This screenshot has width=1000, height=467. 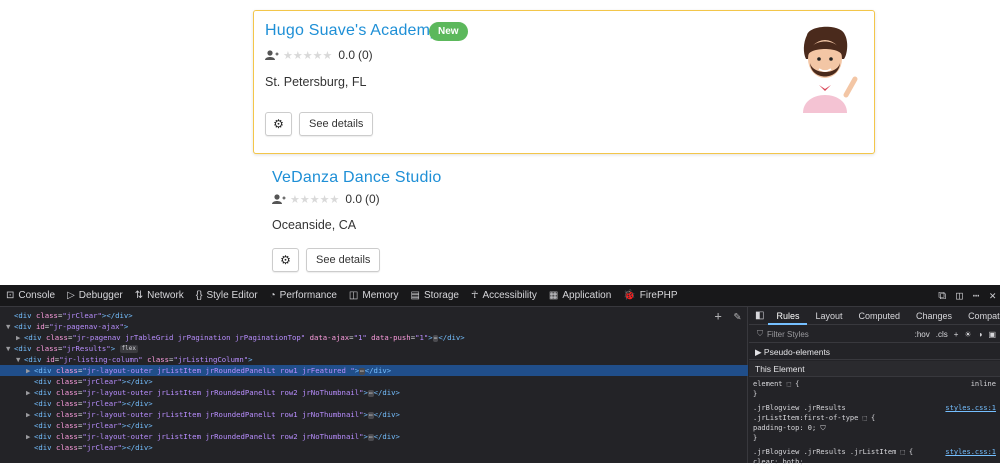 I want to click on css-rule-line: element ⬚ {inline, so click(x=874, y=384).